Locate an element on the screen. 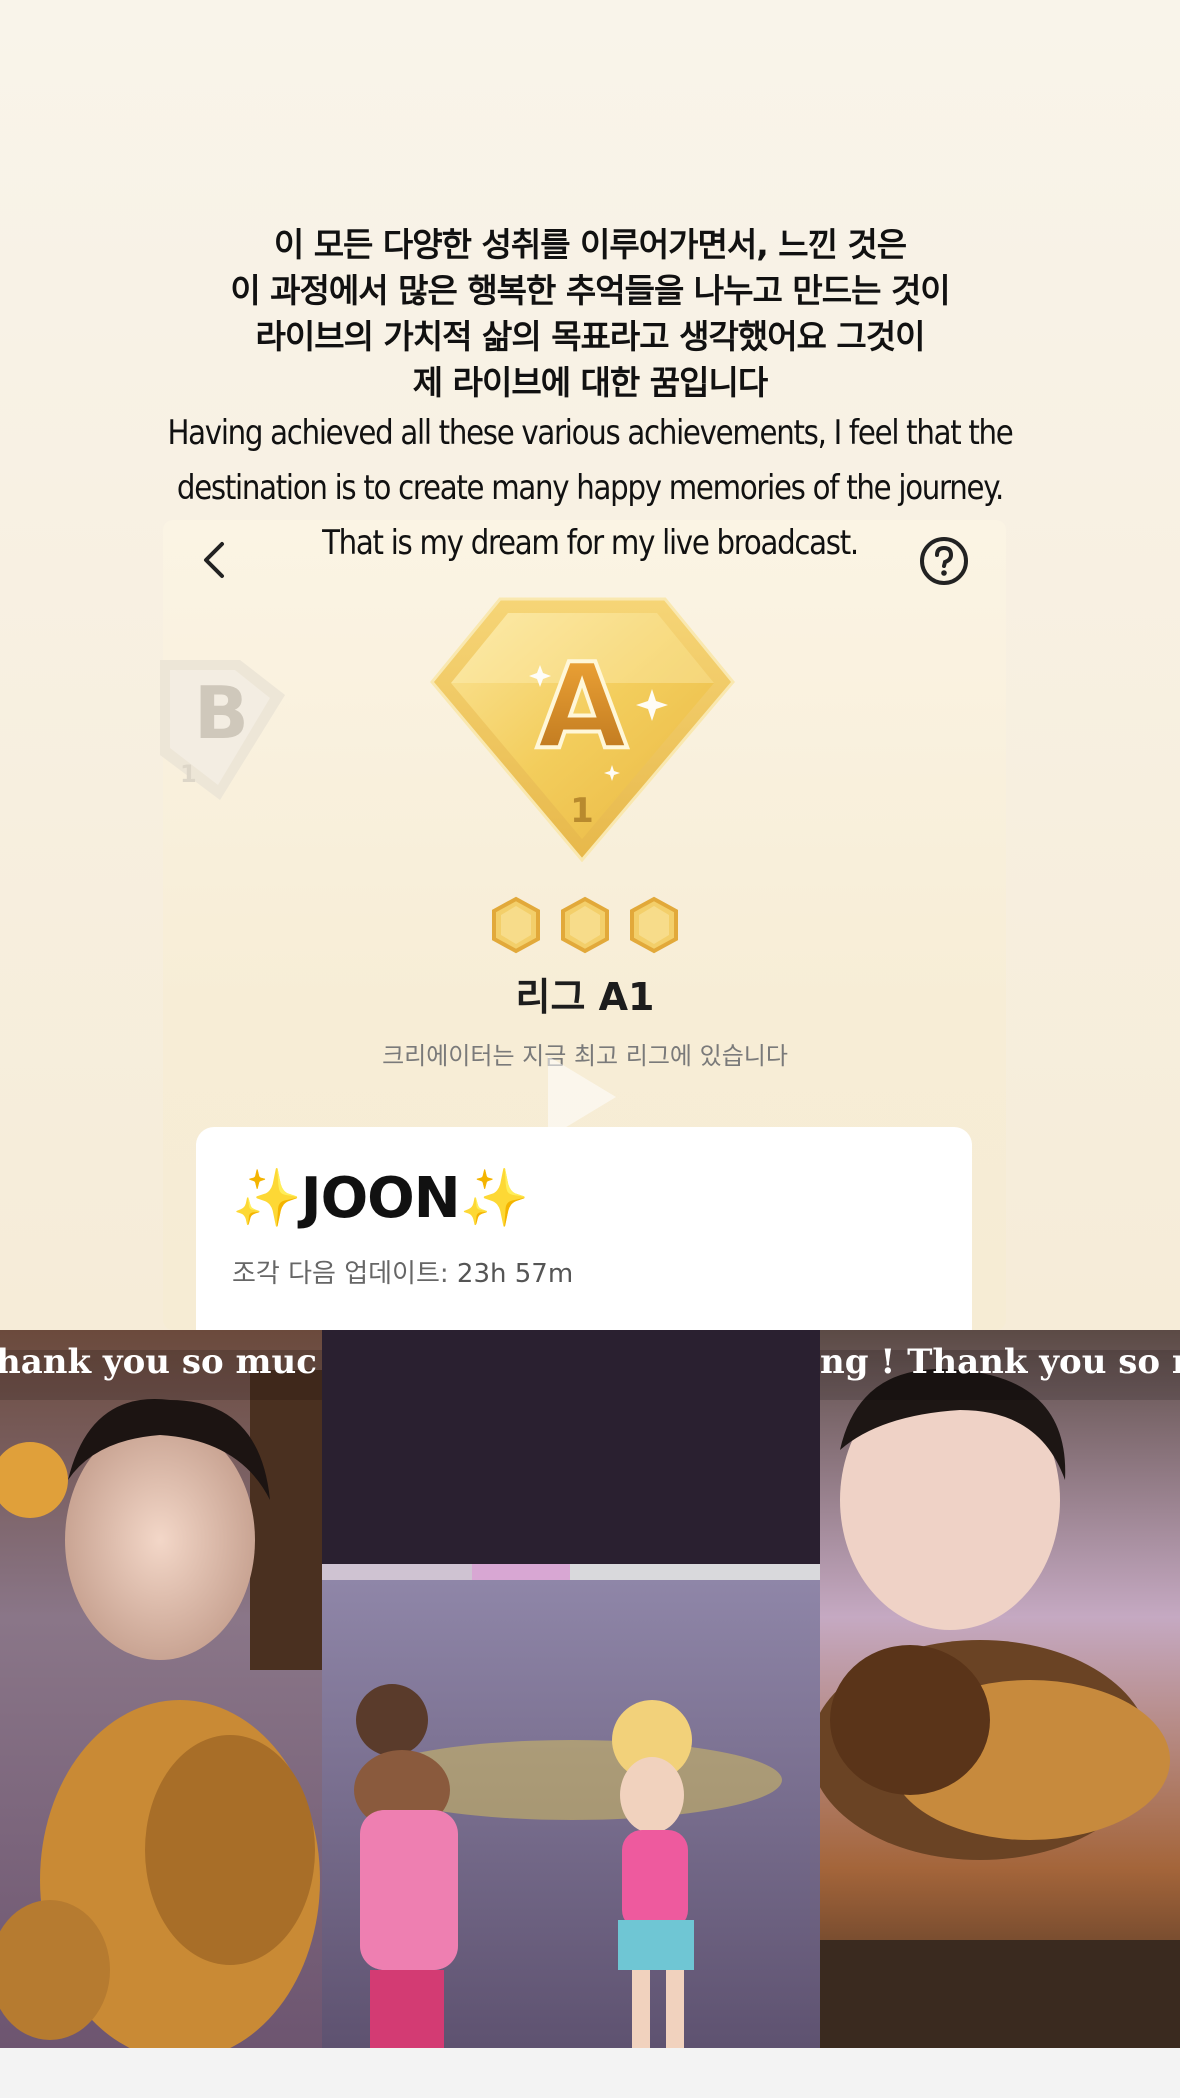 The image size is (1180, 2098). badge-level: 1 is located at coordinates (582, 811).